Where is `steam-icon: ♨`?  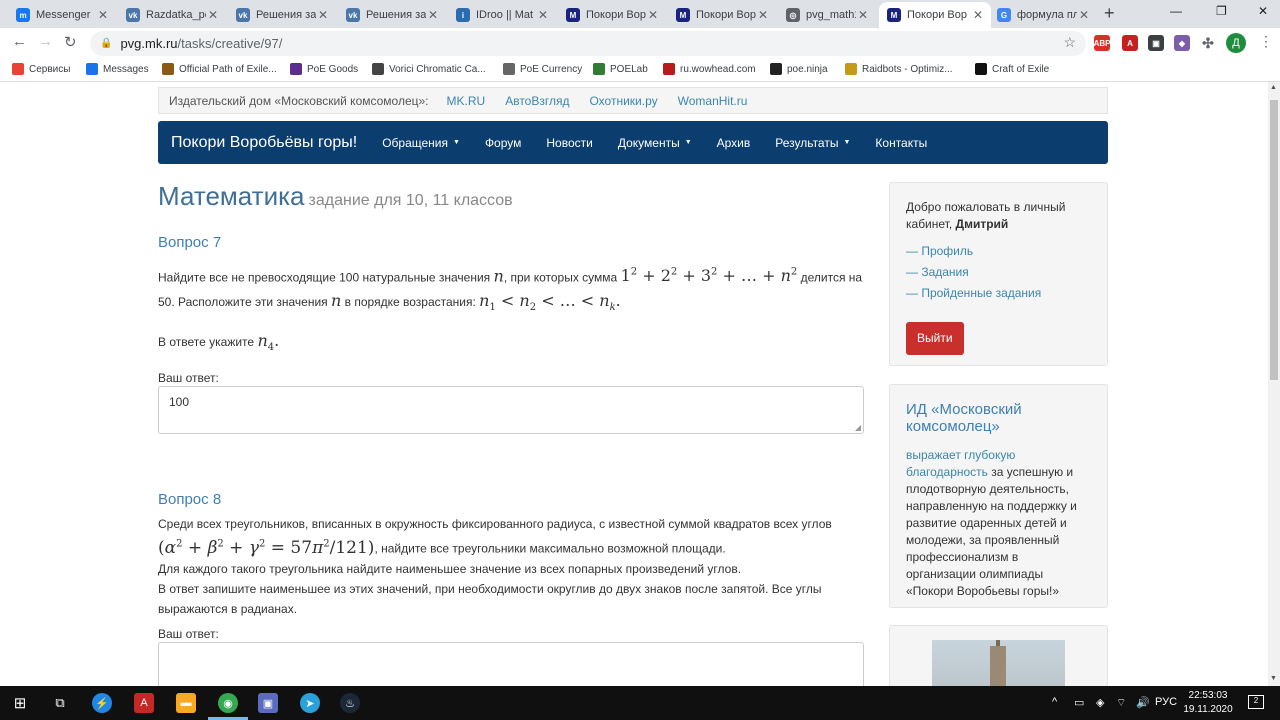 steam-icon: ♨ is located at coordinates (350, 703).